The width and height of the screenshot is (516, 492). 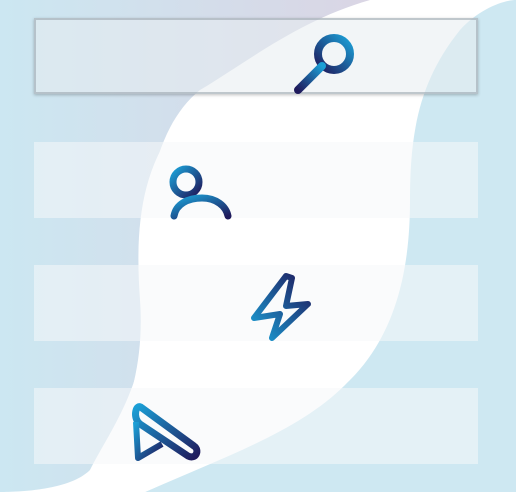 I want to click on list-item-user, so click(x=256, y=180).